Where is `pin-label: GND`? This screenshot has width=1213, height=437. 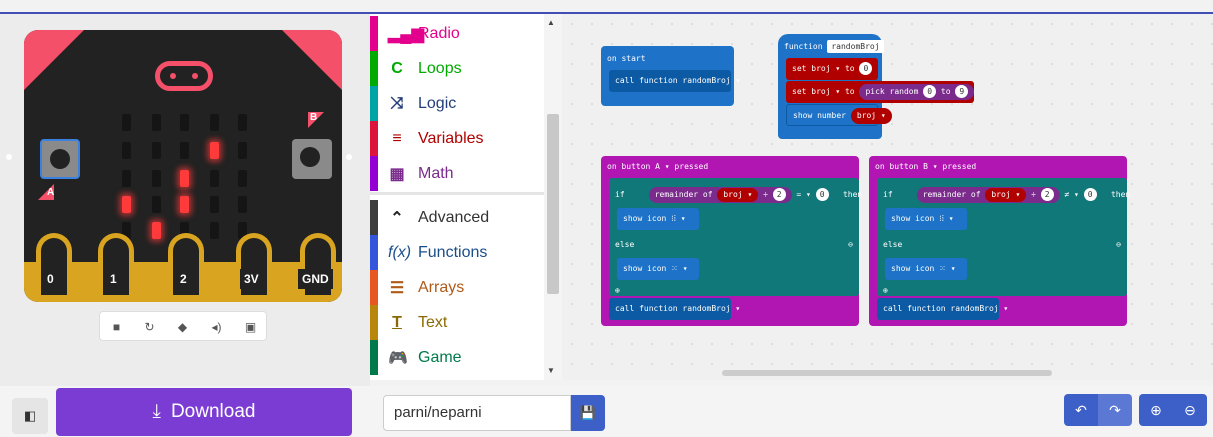
pin-label: GND is located at coordinates (315, 279).